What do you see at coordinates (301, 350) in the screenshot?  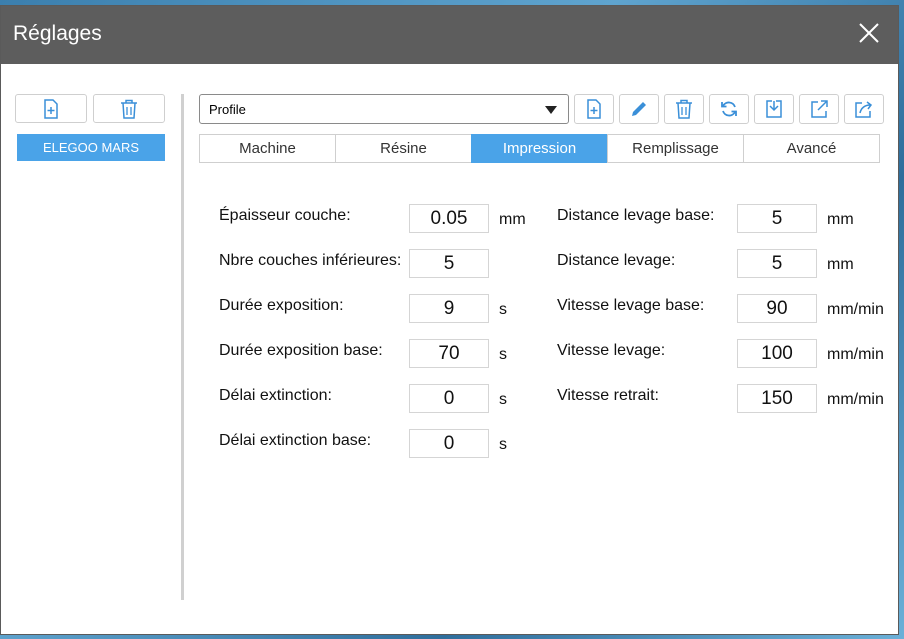 I see `bottom-exposure-label: Durée exposition base:` at bounding box center [301, 350].